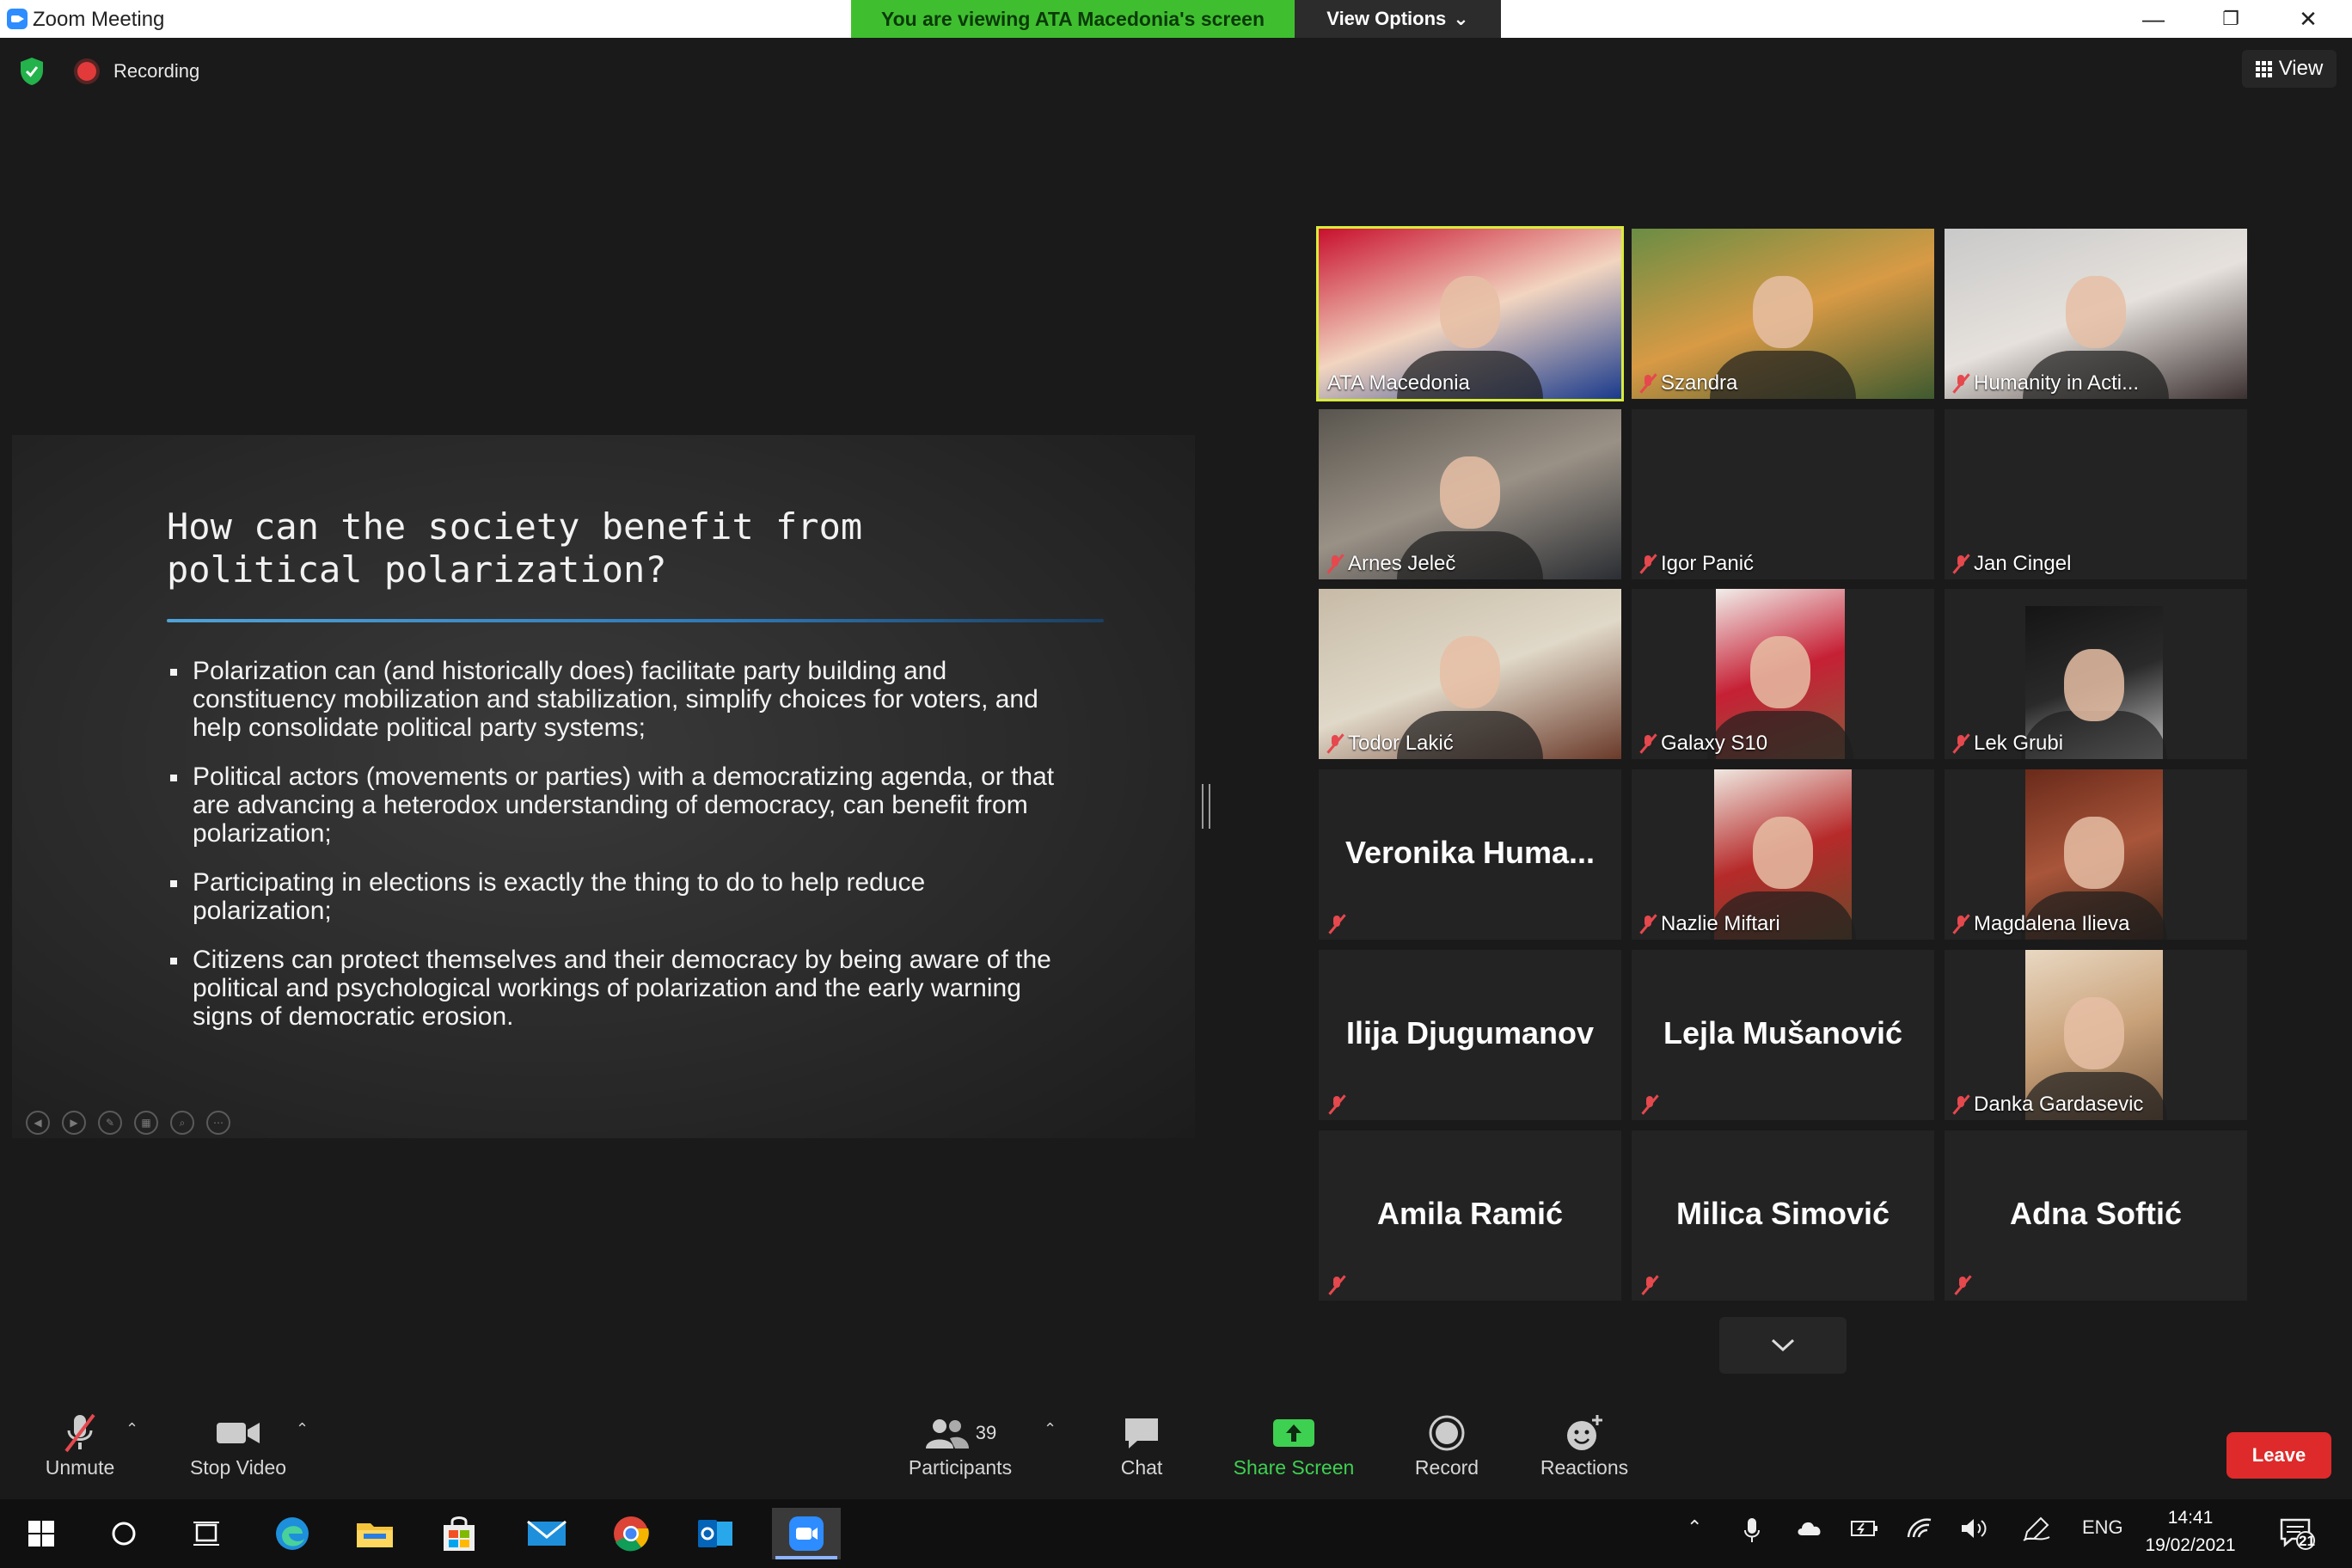 This screenshot has width=2352, height=1568. I want to click on participant-tile: Milica Simović, so click(1783, 1215).